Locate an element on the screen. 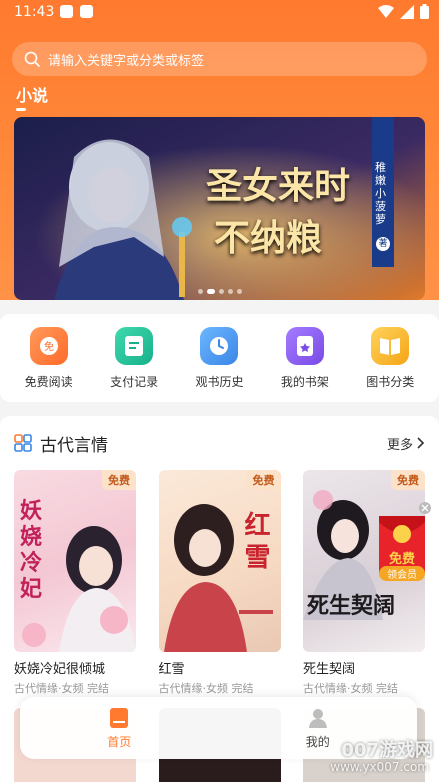  quick-history: 观书历史 is located at coordinates (219, 358).